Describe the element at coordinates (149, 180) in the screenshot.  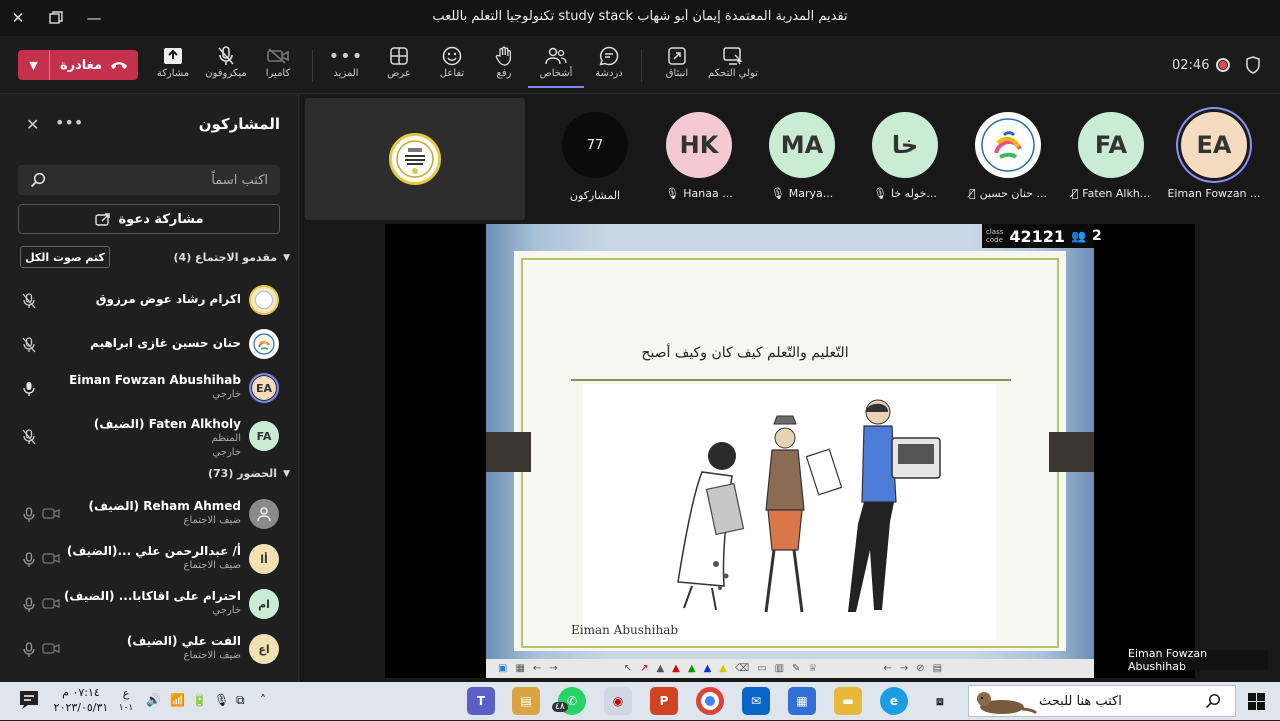
I see `search-input: اكتب اسماً` at that location.